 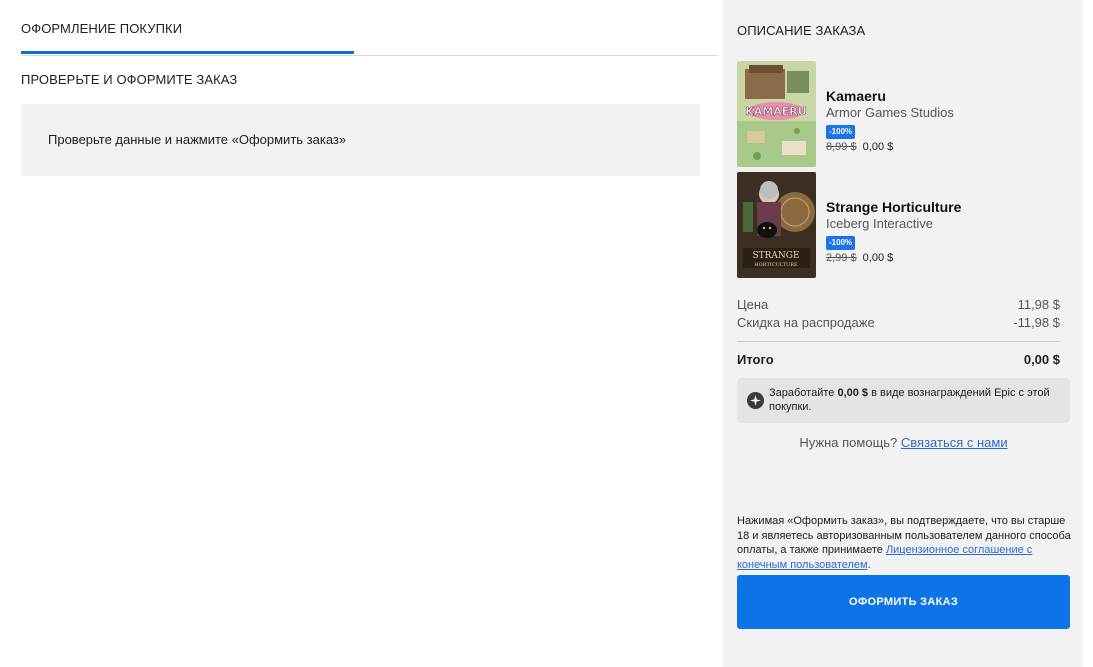 I want to click on total-row: Итого 0,00 $, so click(x=898, y=359).